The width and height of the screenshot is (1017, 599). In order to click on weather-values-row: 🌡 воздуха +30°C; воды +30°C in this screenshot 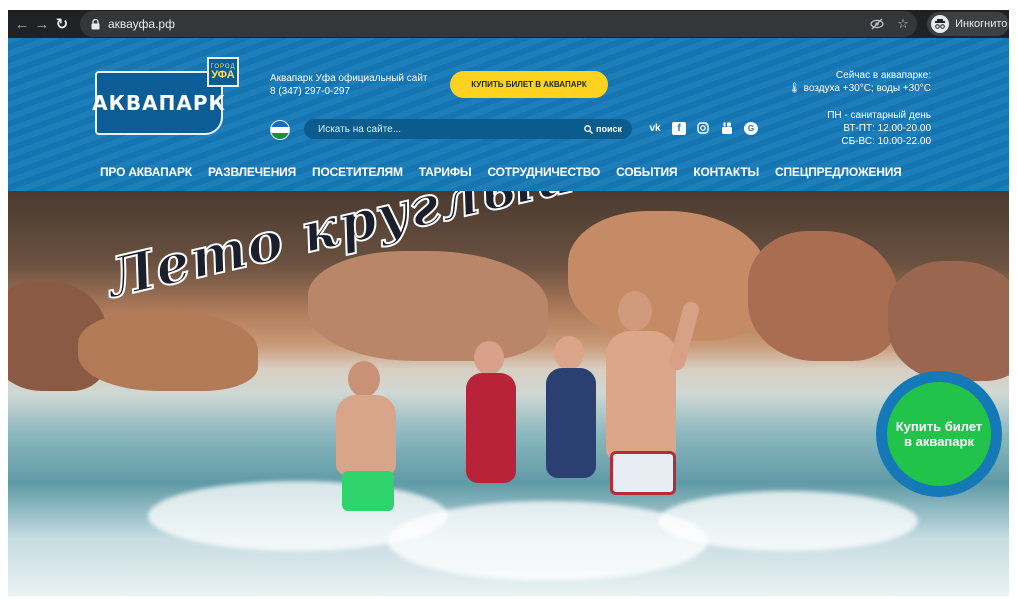, I will do `click(859, 88)`.